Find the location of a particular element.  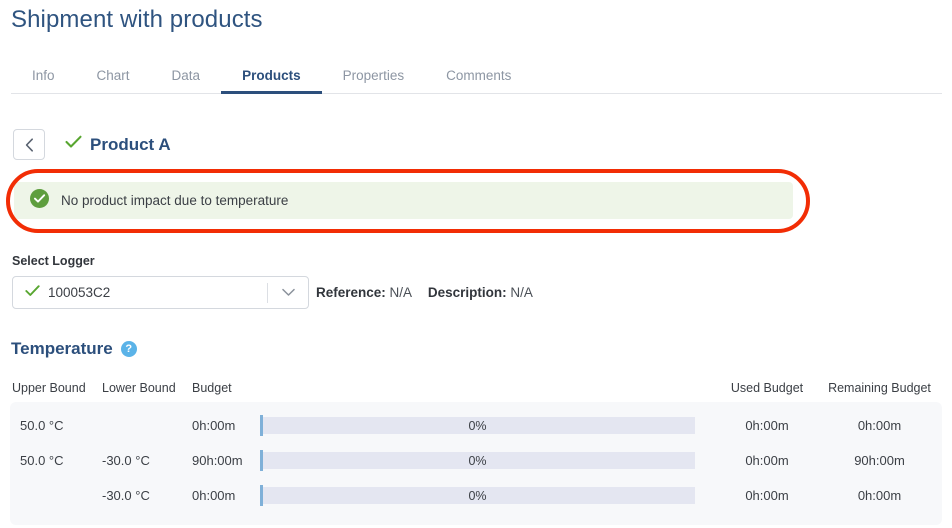

status-banner: No product impact due to temperature is located at coordinates (403, 200).